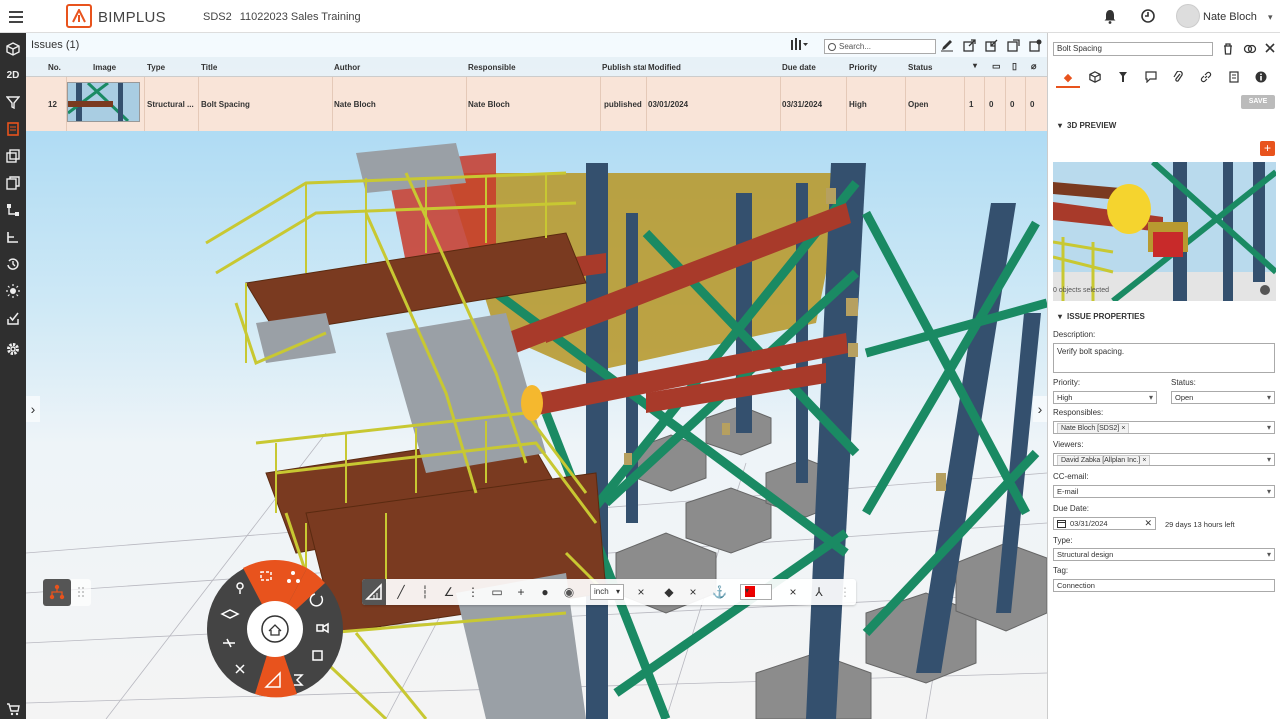 The width and height of the screenshot is (1280, 719). Describe the element at coordinates (1223, 397) in the screenshot. I see `status-select: Open` at that location.